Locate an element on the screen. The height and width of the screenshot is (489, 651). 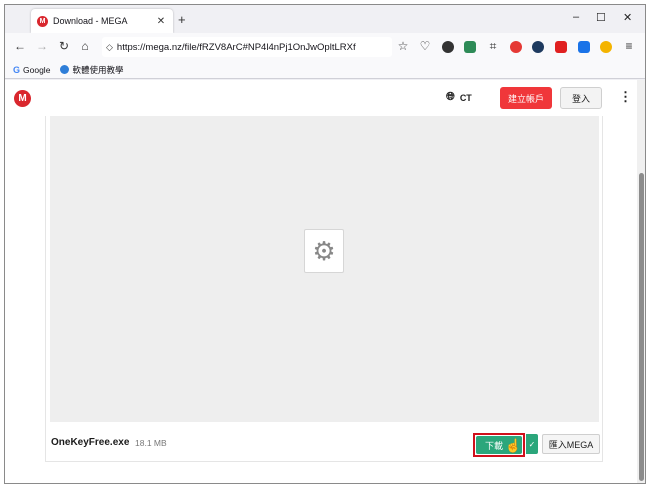
gear-icon: ⚙ is located at coordinates (324, 250).